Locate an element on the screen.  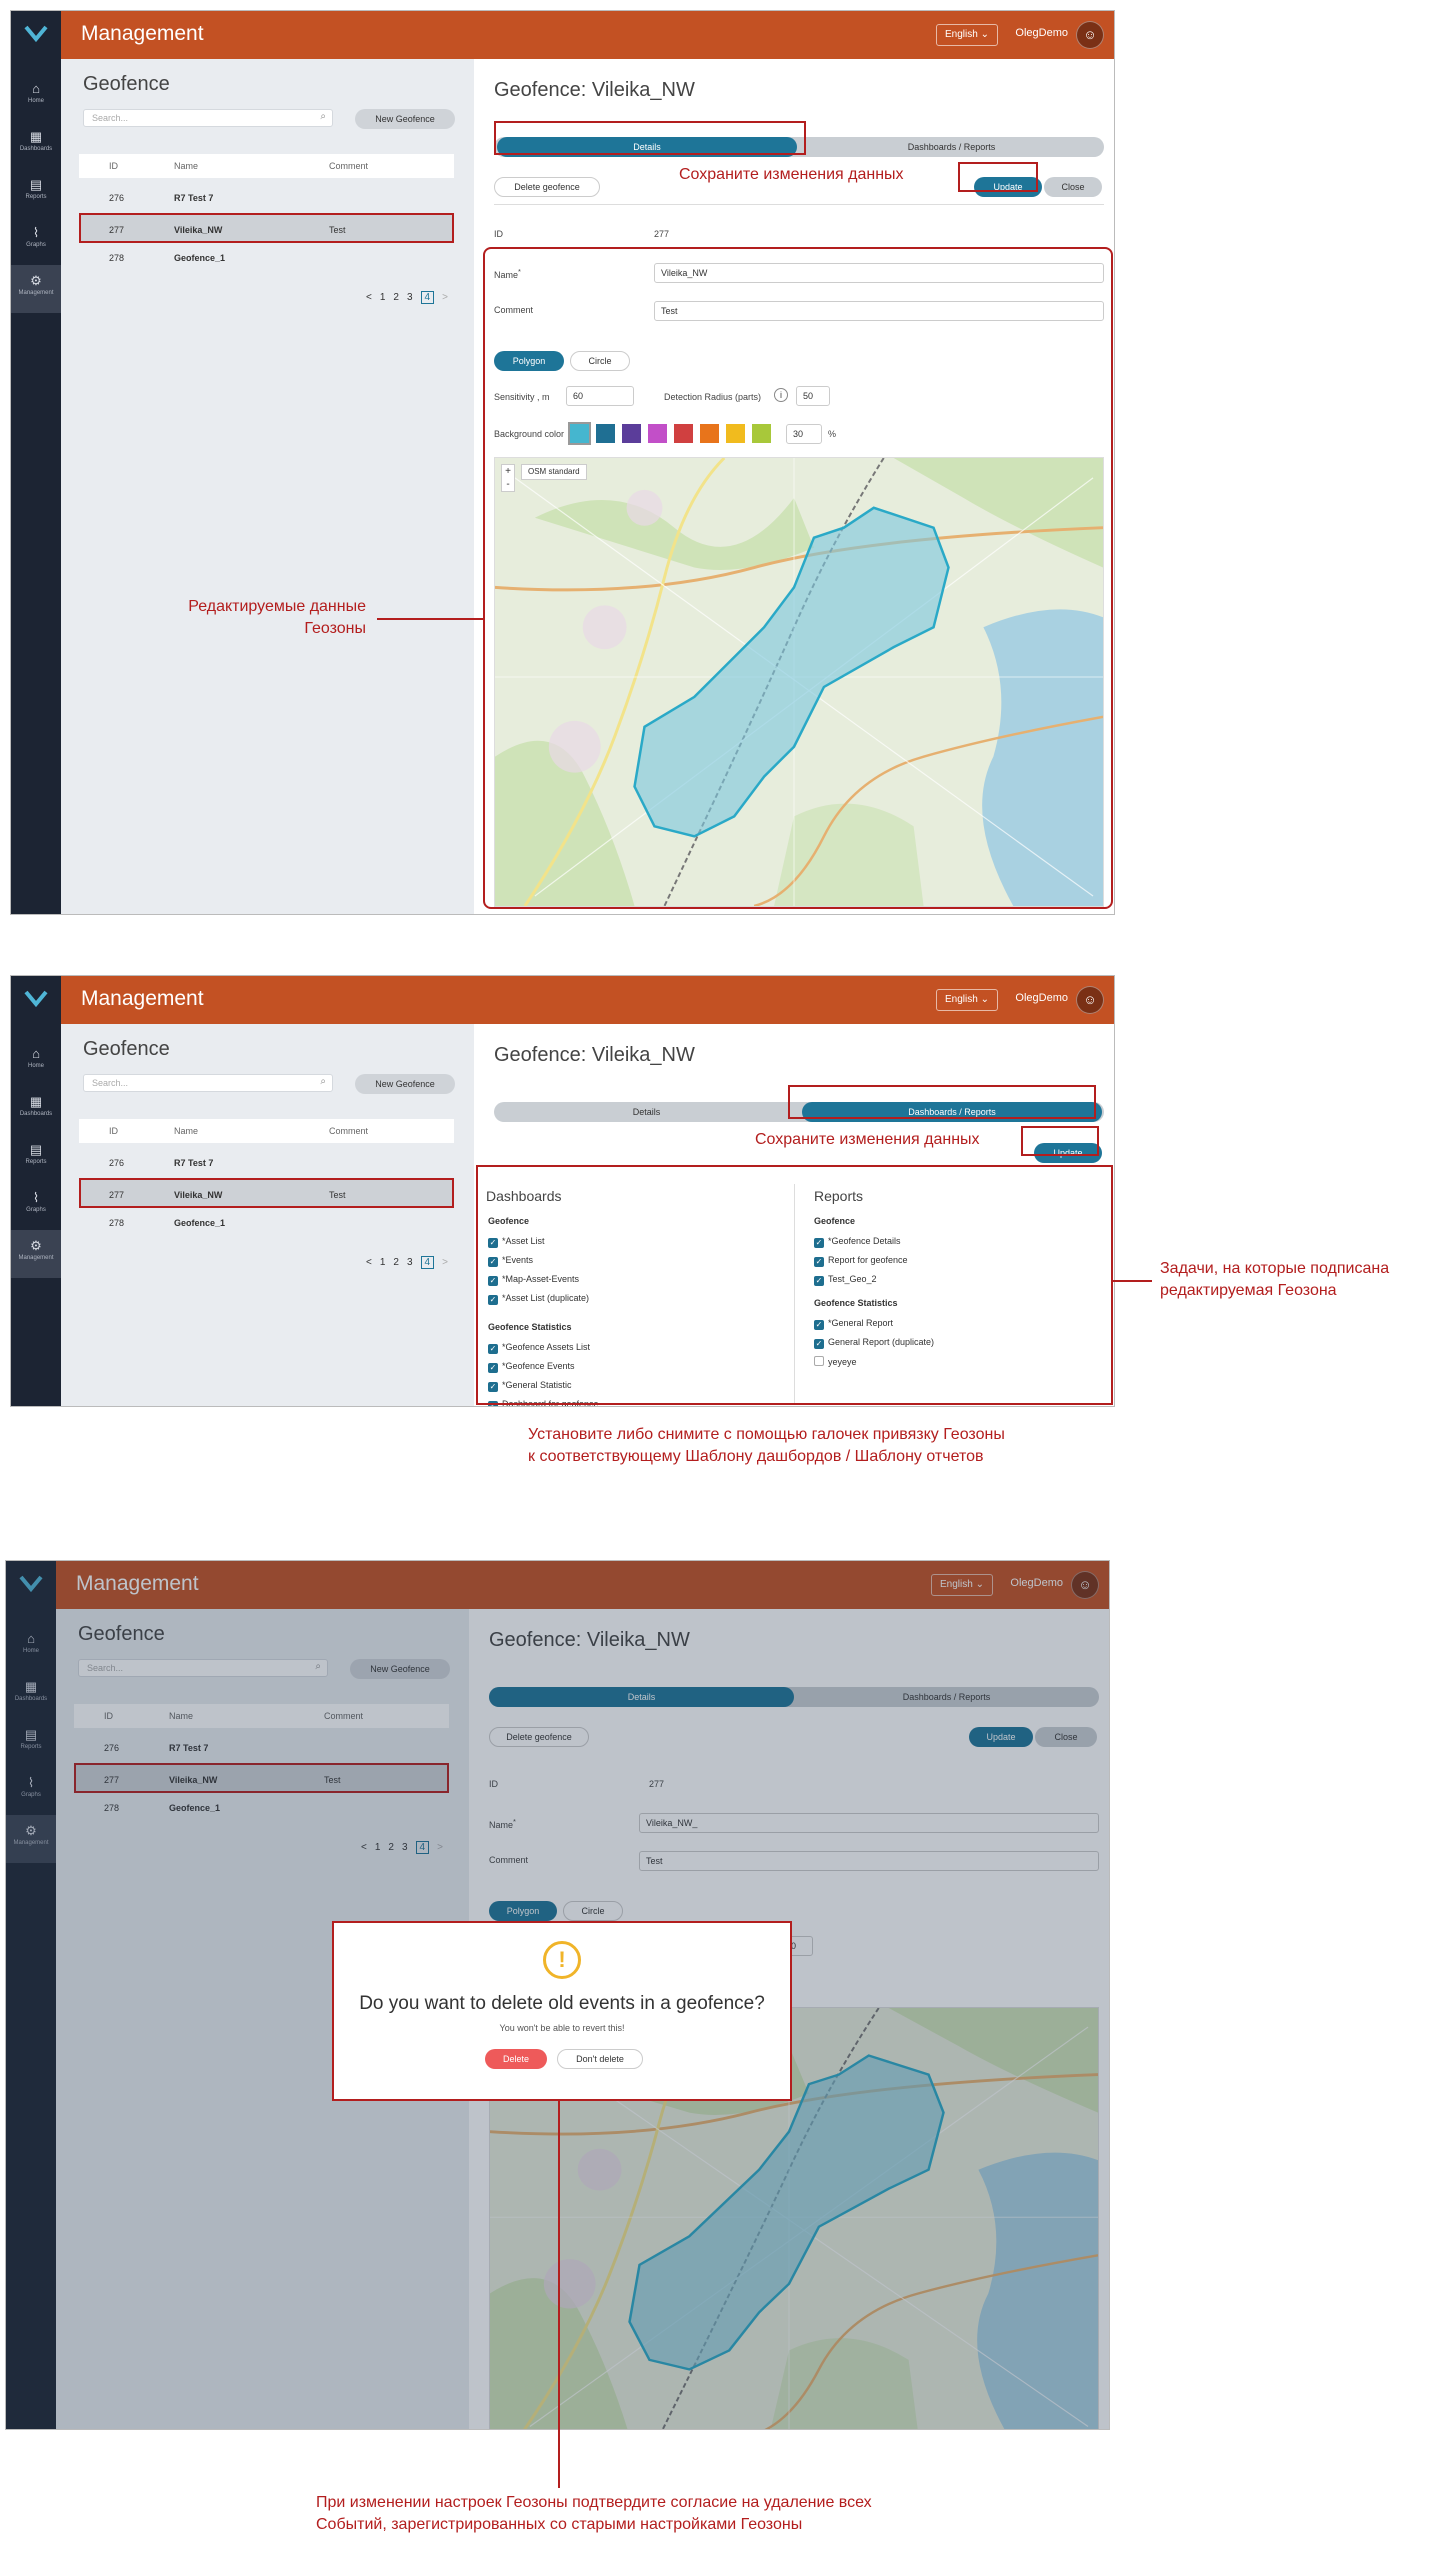
tab-dashboards-reports: Dashboards / Reports is located at coordinates (951, 147).